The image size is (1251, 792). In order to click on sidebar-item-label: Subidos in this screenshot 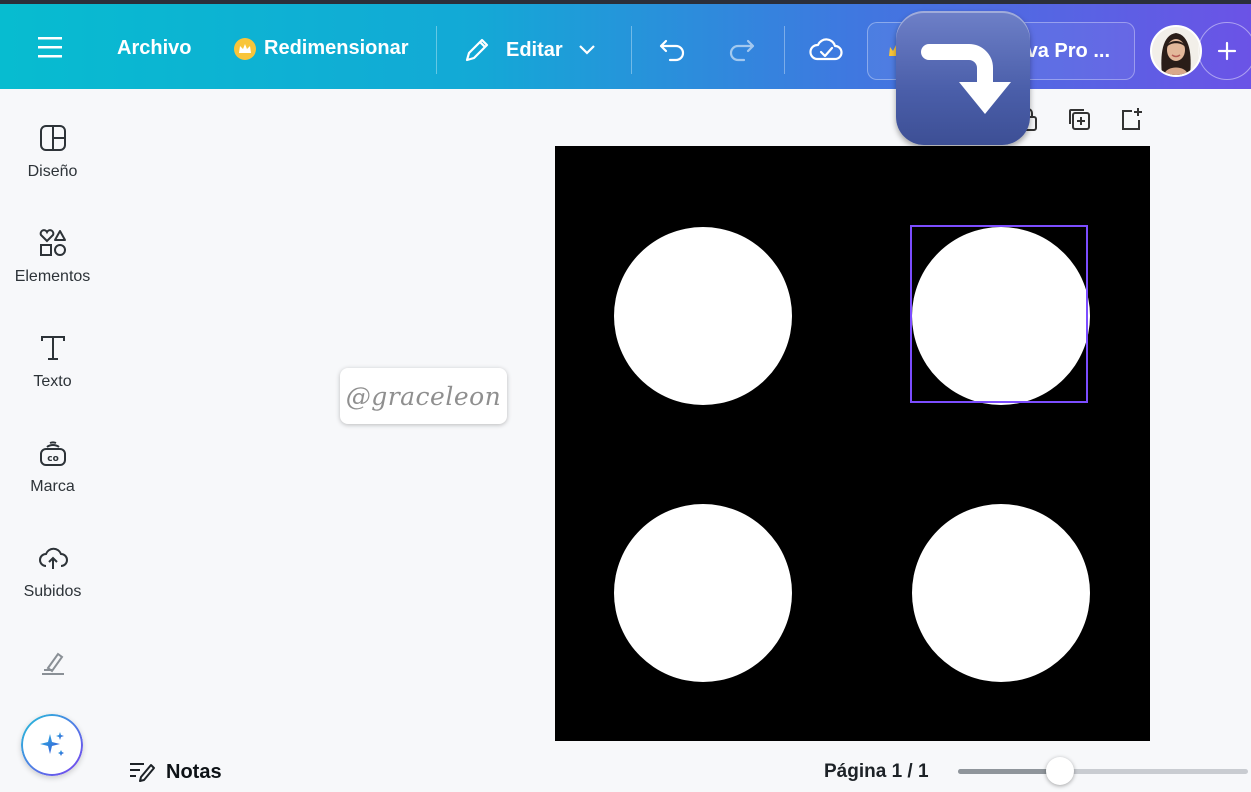, I will do `click(52, 591)`.